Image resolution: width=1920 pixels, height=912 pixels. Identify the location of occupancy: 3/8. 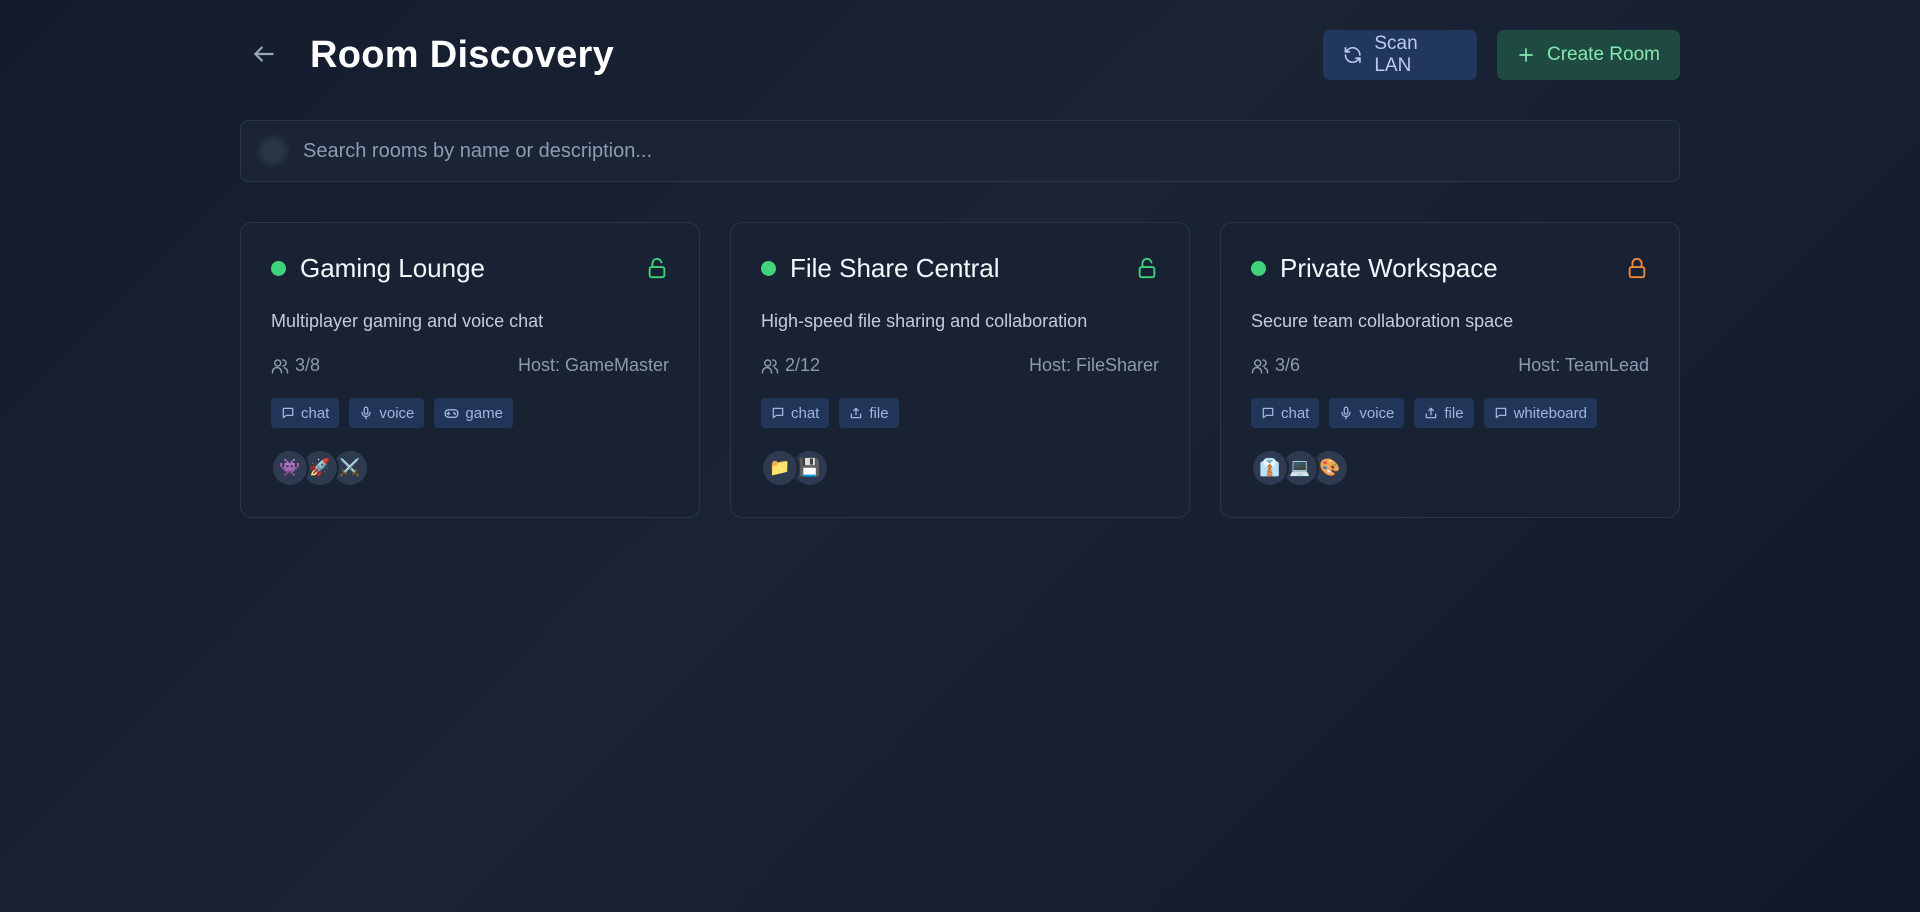
(295, 365).